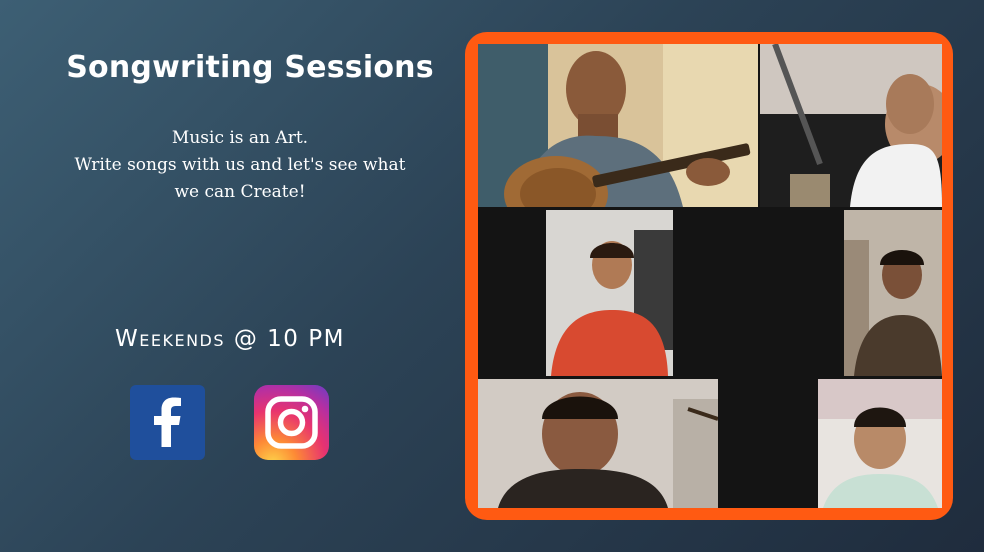 The height and width of the screenshot is (552, 984). I want to click on instagram-link, so click(291, 422).